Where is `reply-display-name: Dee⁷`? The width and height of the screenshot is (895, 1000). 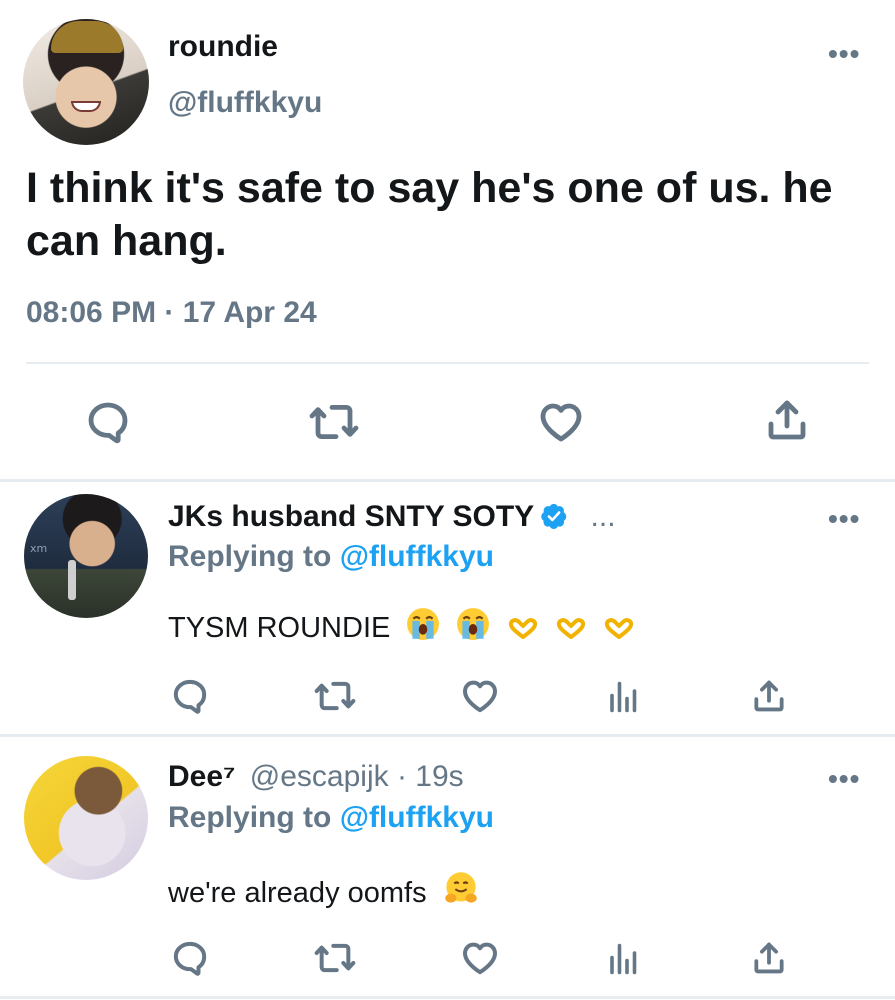 reply-display-name: Dee⁷ is located at coordinates (201, 776).